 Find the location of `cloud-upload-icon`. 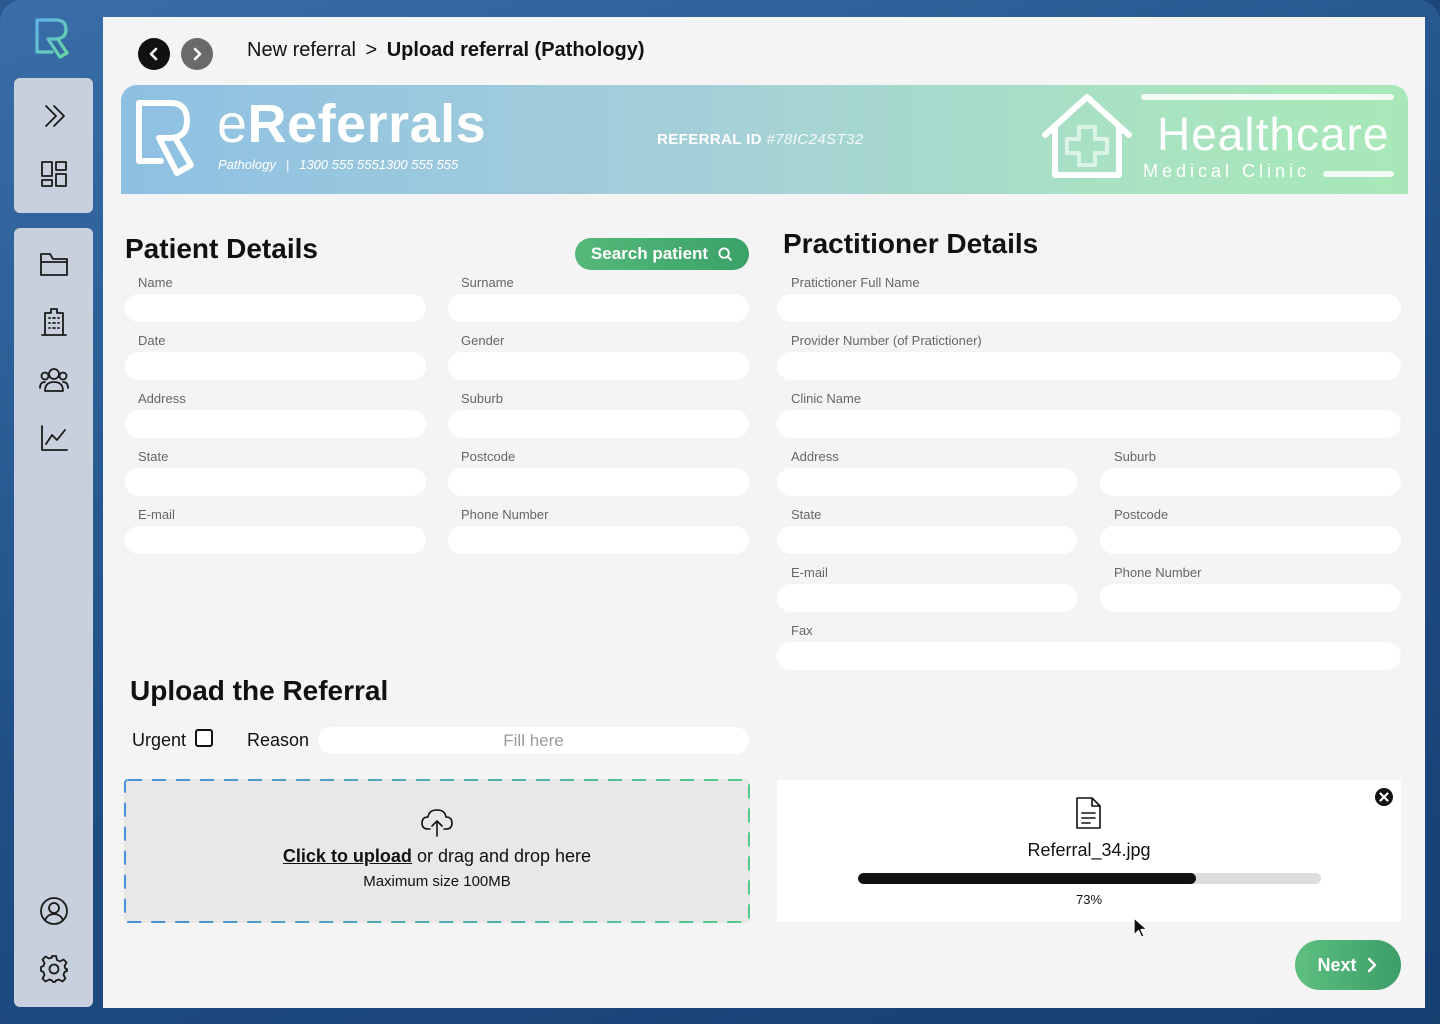

cloud-upload-icon is located at coordinates (437, 822).